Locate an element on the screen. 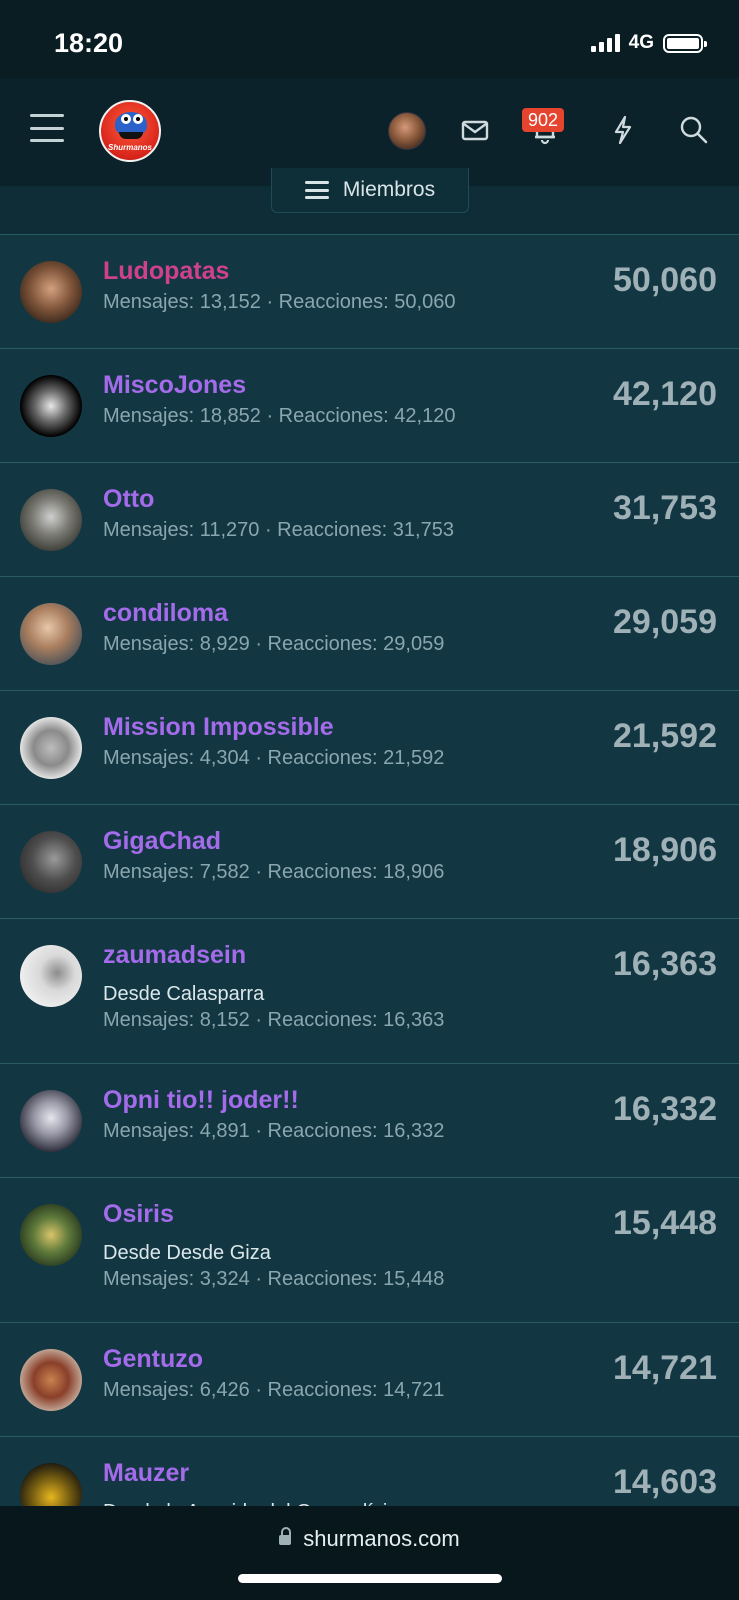  mail-icon is located at coordinates (475, 130).